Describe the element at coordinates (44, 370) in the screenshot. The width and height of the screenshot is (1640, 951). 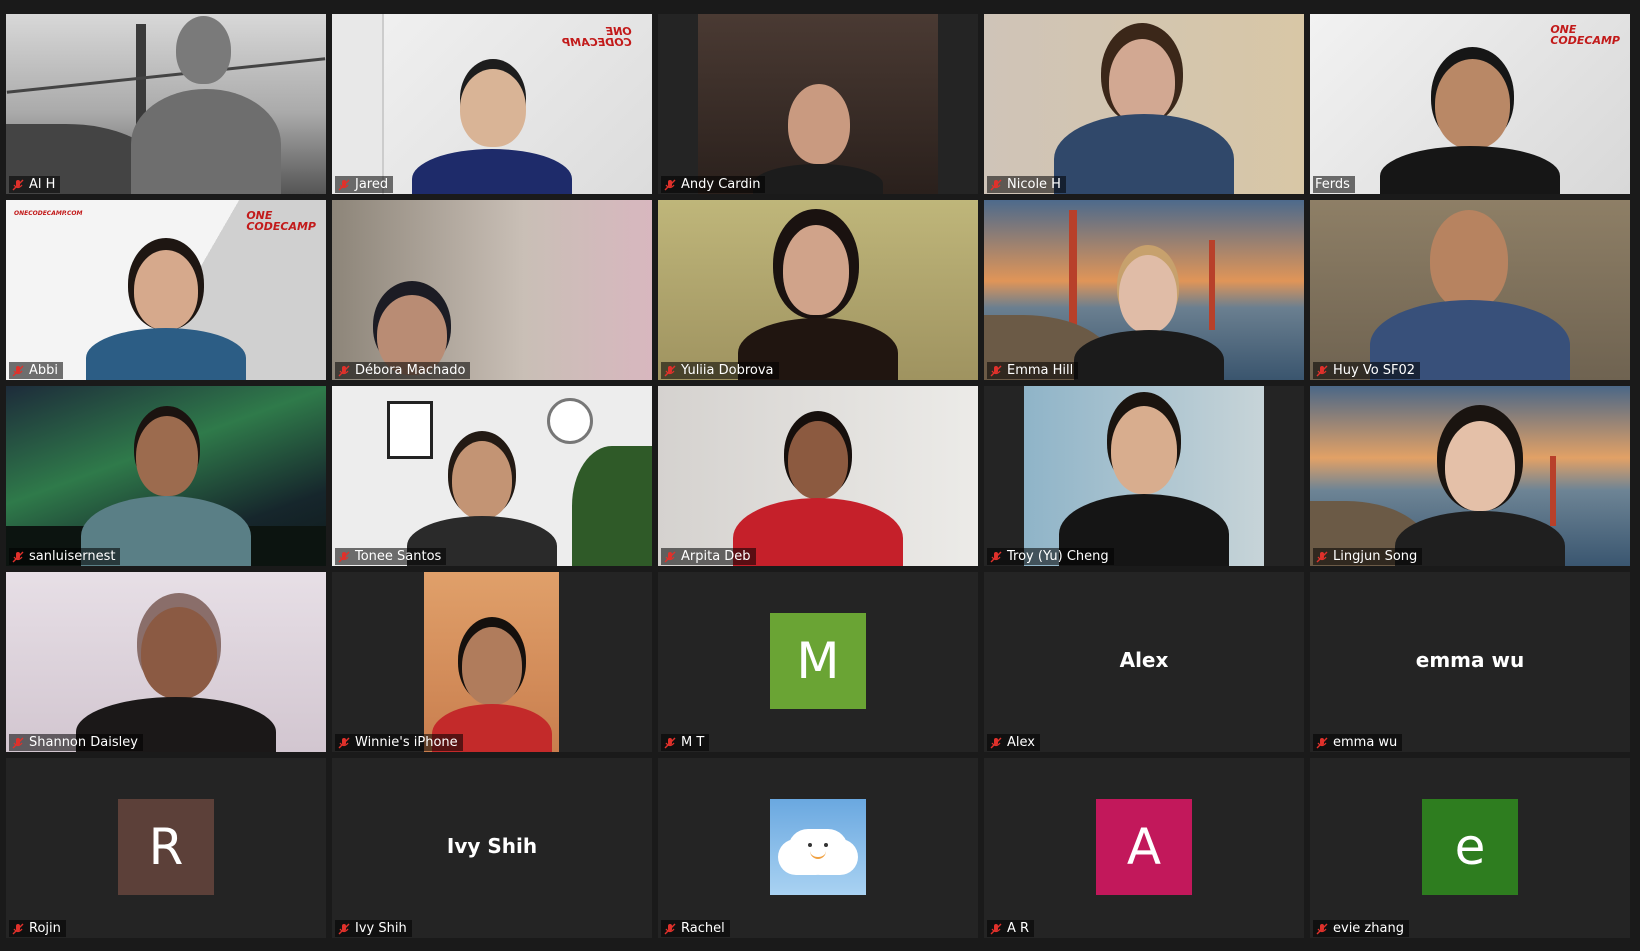
I see `participant-name: Abbi` at that location.